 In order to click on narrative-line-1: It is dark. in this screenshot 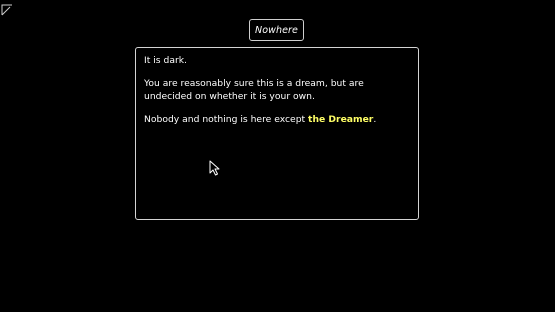, I will do `click(165, 60)`.